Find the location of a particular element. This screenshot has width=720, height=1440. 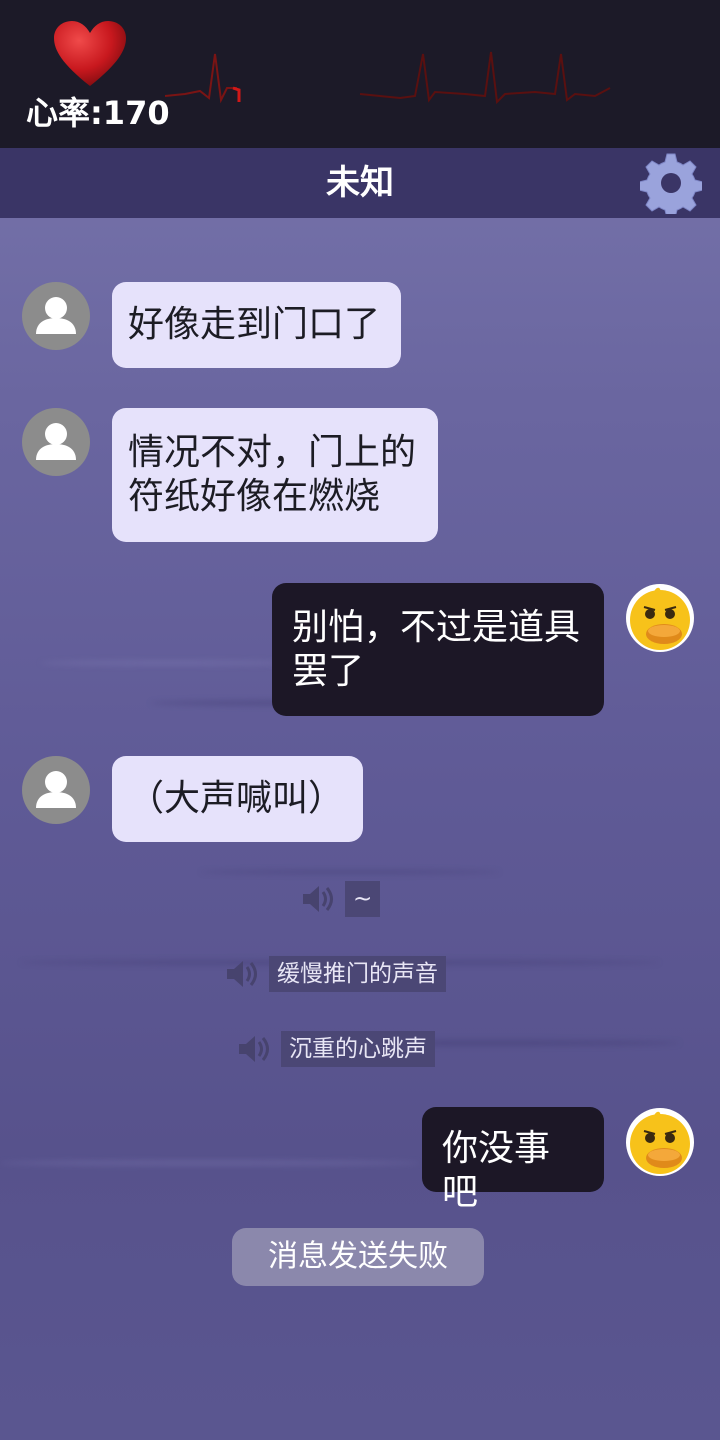

message-text: 好像走到门口了 is located at coordinates (254, 324).